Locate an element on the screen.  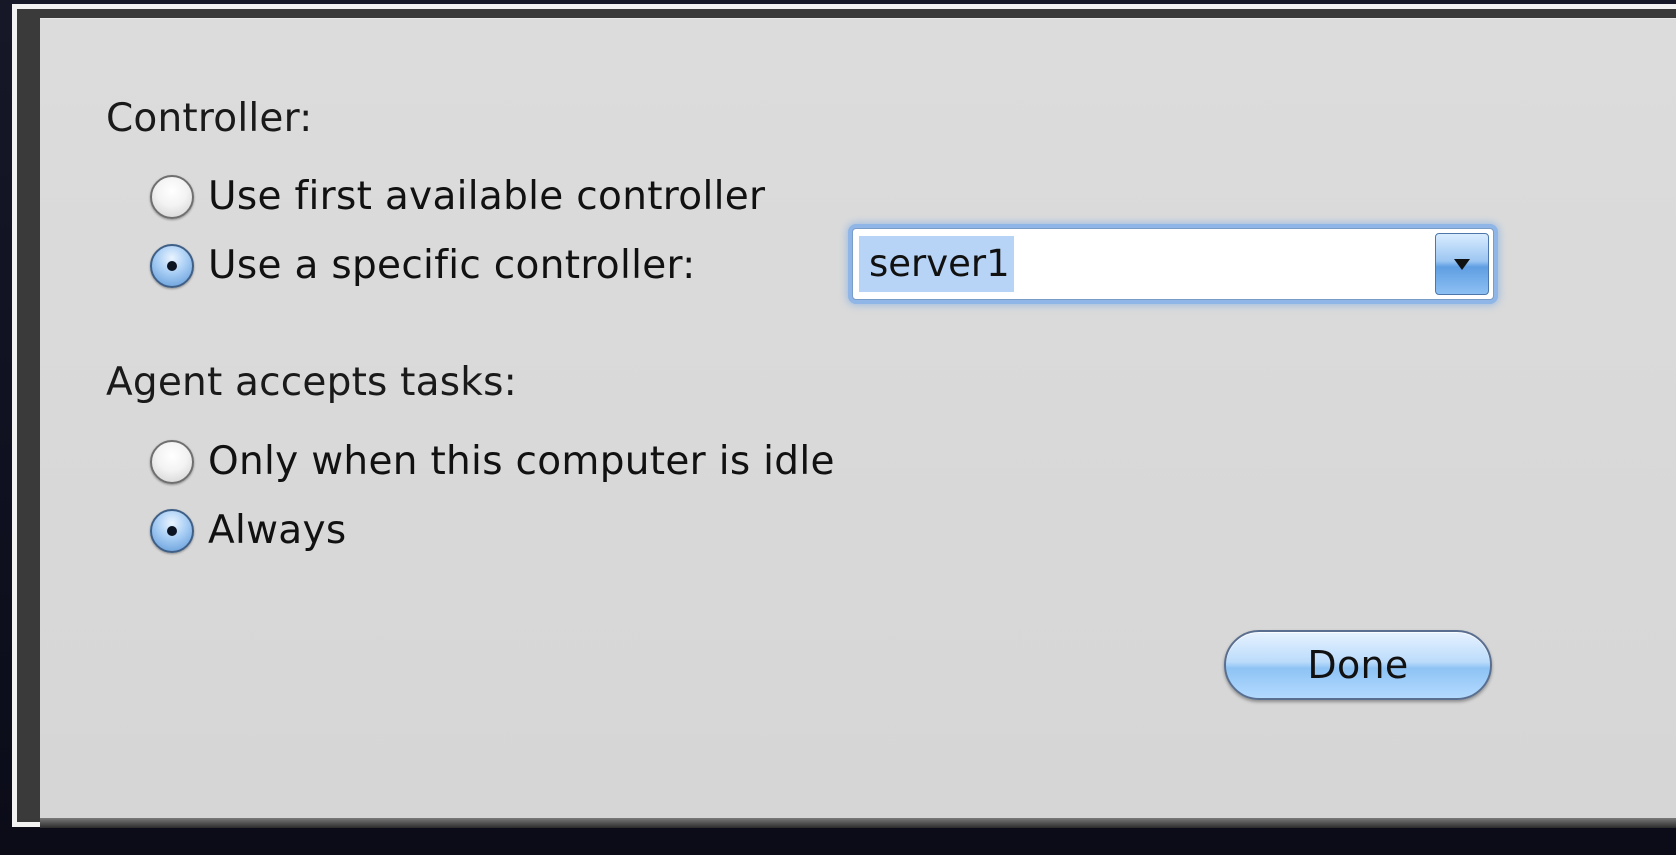
controller-value: server1 is located at coordinates (936, 264).